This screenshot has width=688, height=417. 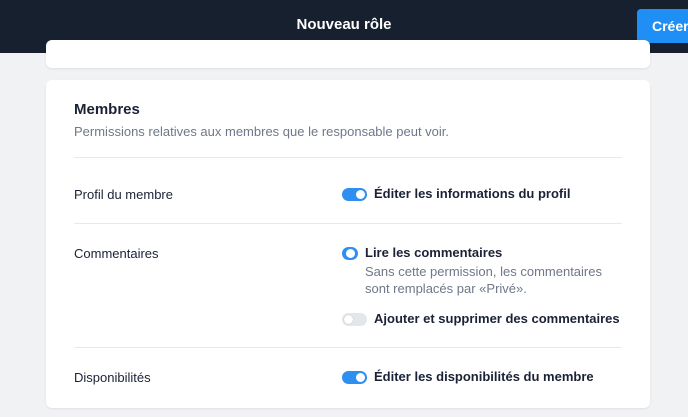 What do you see at coordinates (497, 318) in the screenshot?
I see `permission-label: Ajouter et supprimer des commentaires` at bounding box center [497, 318].